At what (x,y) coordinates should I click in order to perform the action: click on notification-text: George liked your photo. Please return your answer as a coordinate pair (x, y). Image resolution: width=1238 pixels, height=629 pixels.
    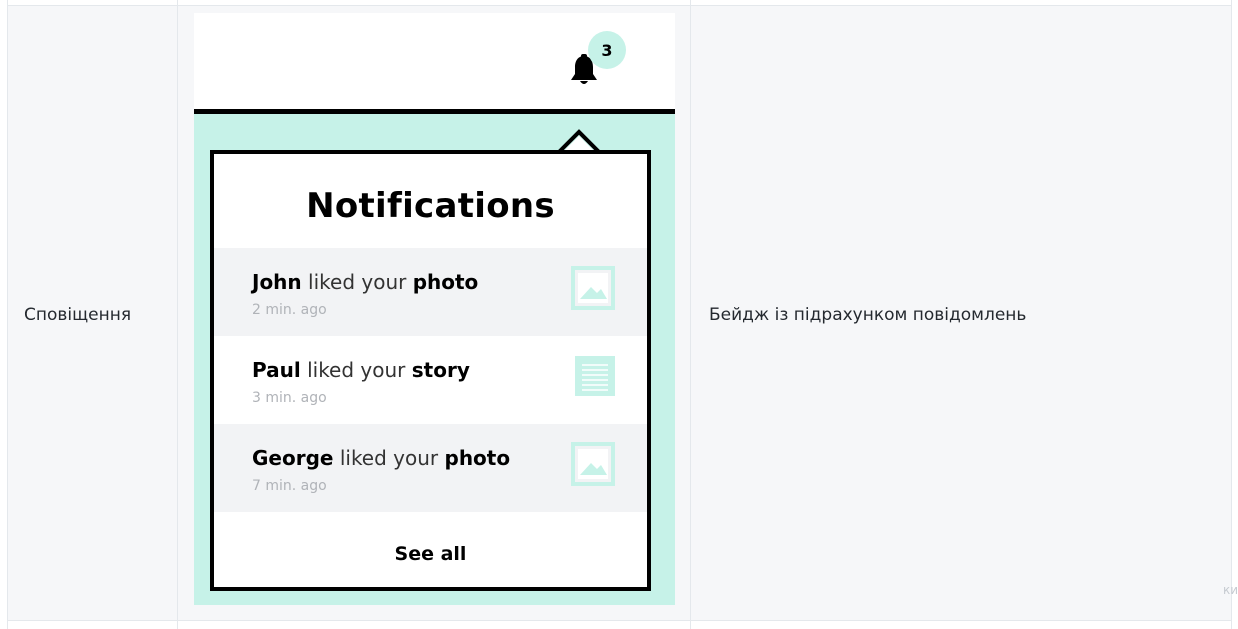
    Looking at the image, I should click on (381, 458).